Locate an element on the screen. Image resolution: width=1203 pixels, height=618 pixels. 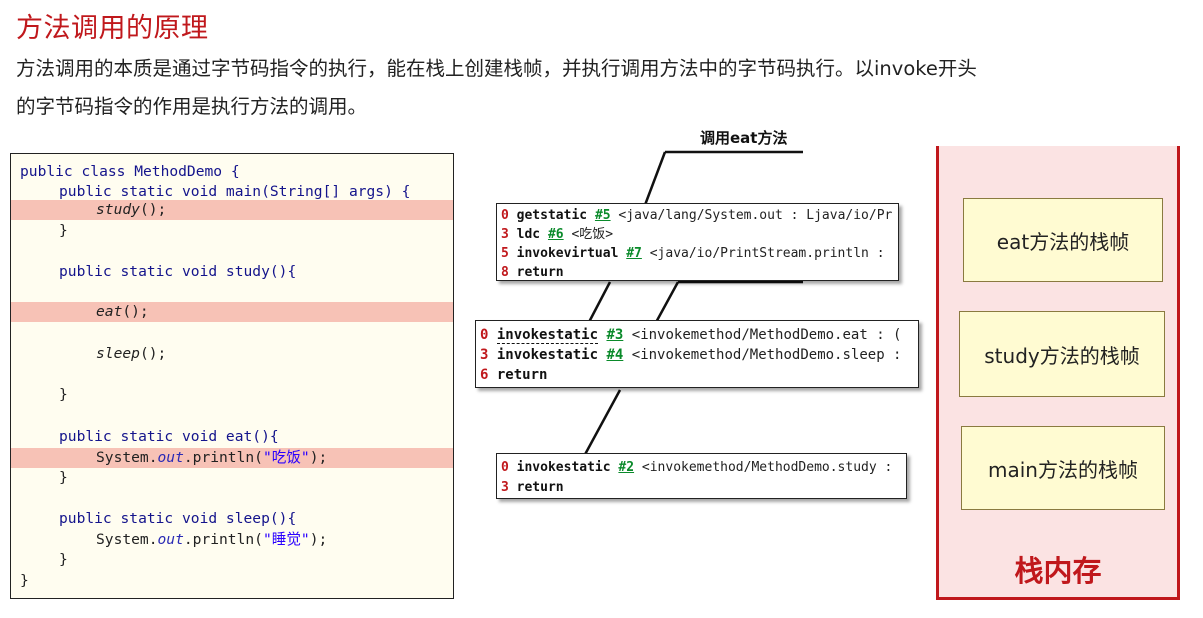
bytecode-row: 3 ldc #6 <吃饭> is located at coordinates (557, 234).